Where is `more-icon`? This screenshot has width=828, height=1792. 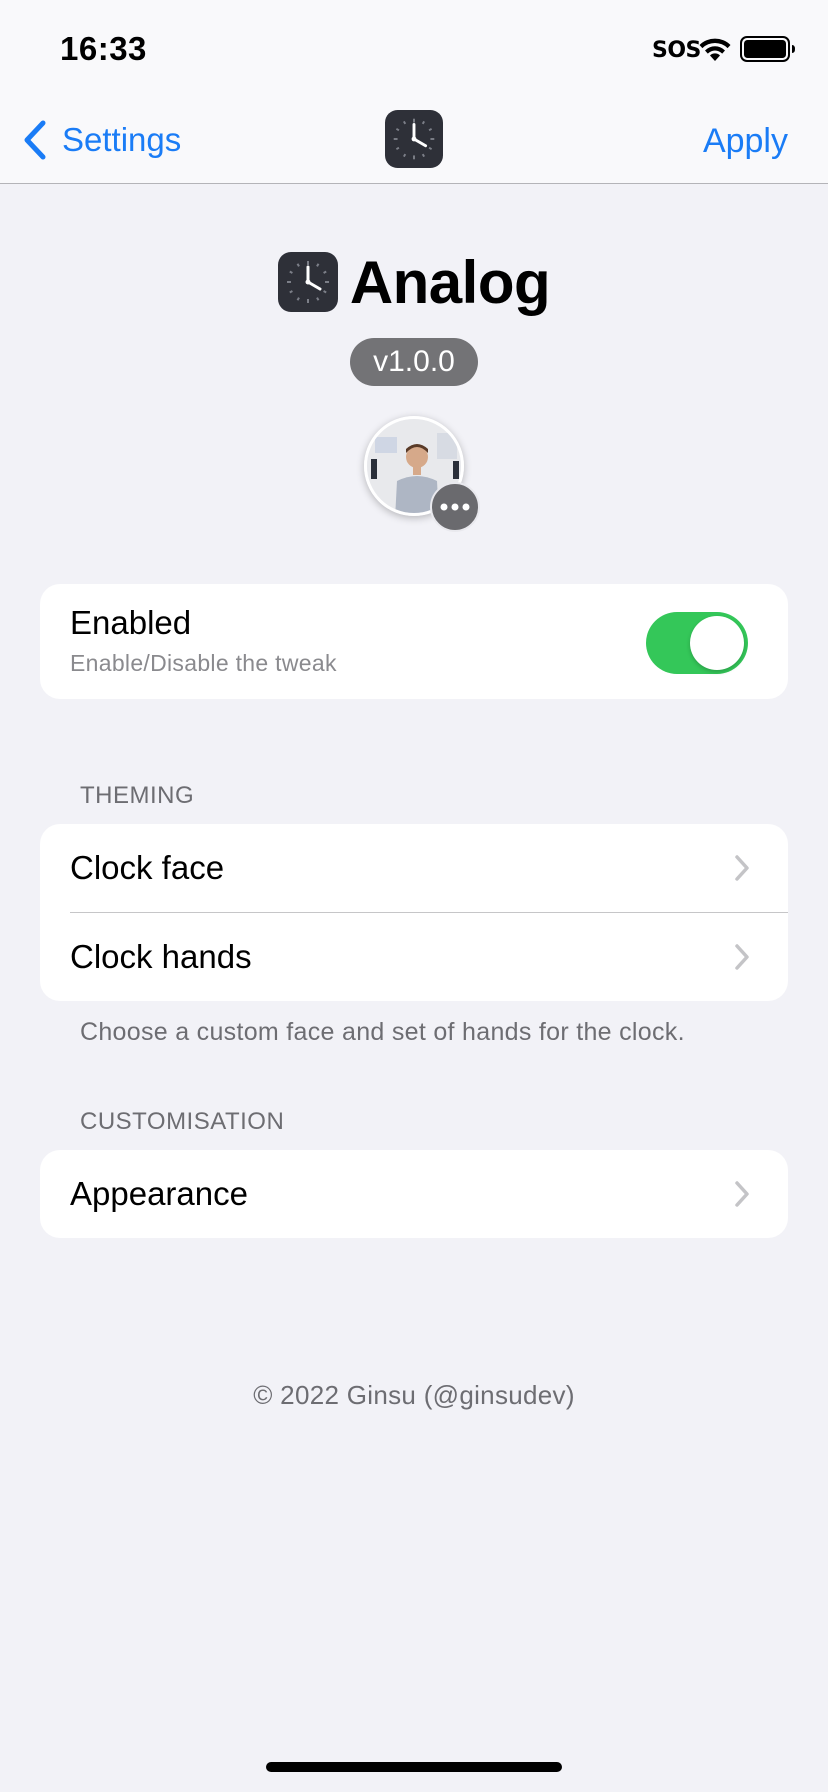
more-icon is located at coordinates (455, 507).